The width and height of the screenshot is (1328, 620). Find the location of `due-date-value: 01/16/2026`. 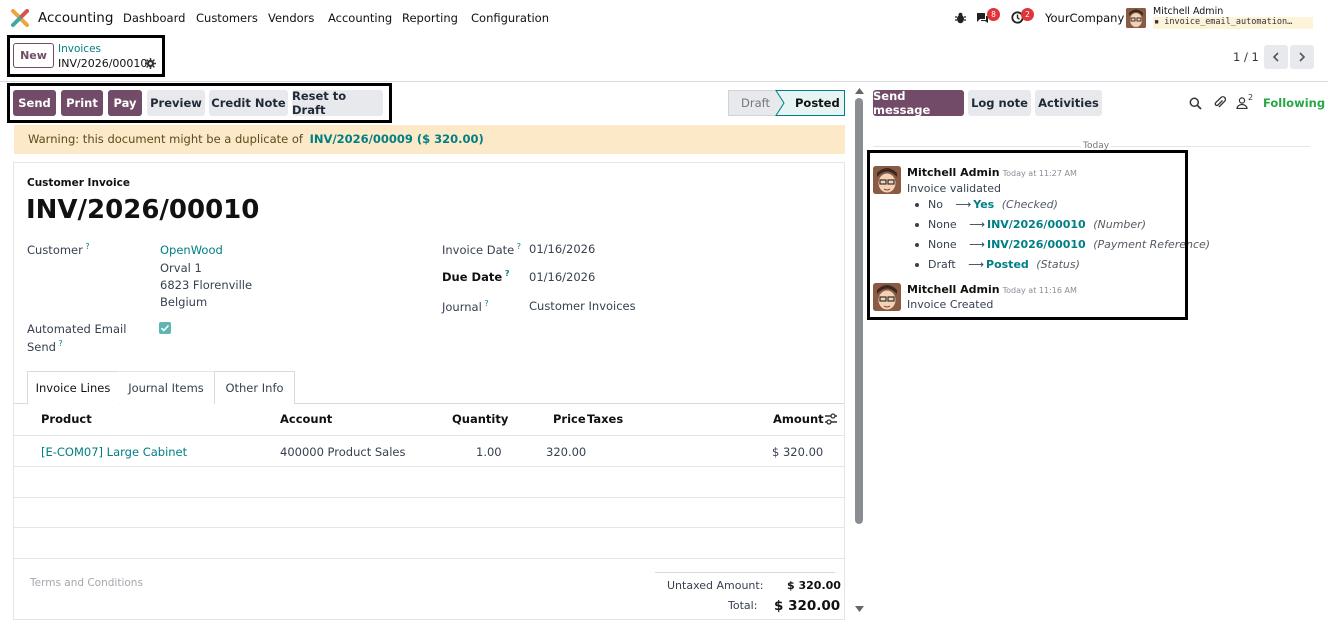

due-date-value: 01/16/2026 is located at coordinates (562, 277).